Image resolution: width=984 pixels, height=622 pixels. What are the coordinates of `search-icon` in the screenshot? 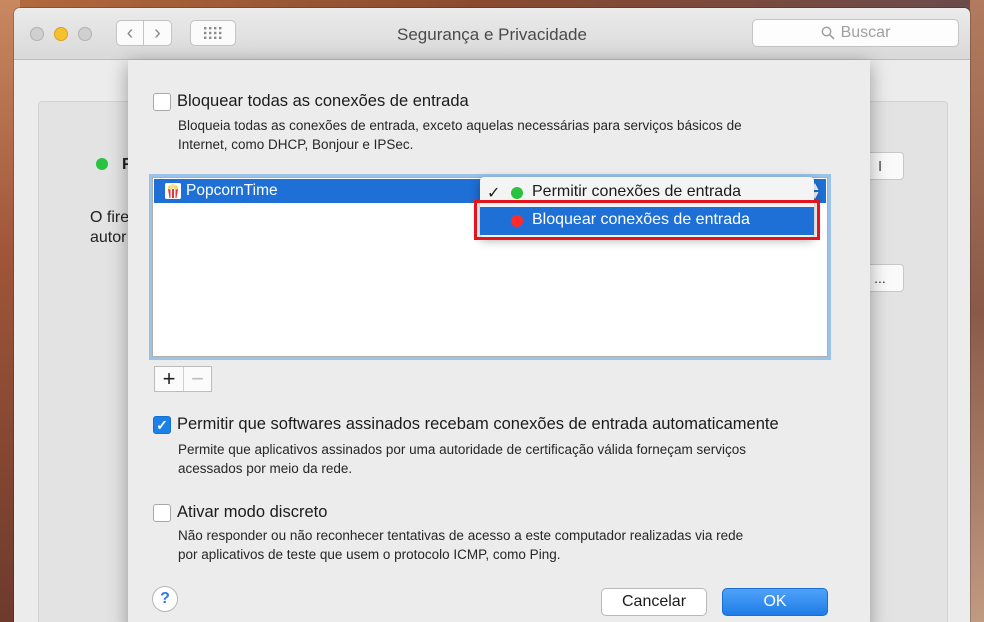 It's located at (828, 33).